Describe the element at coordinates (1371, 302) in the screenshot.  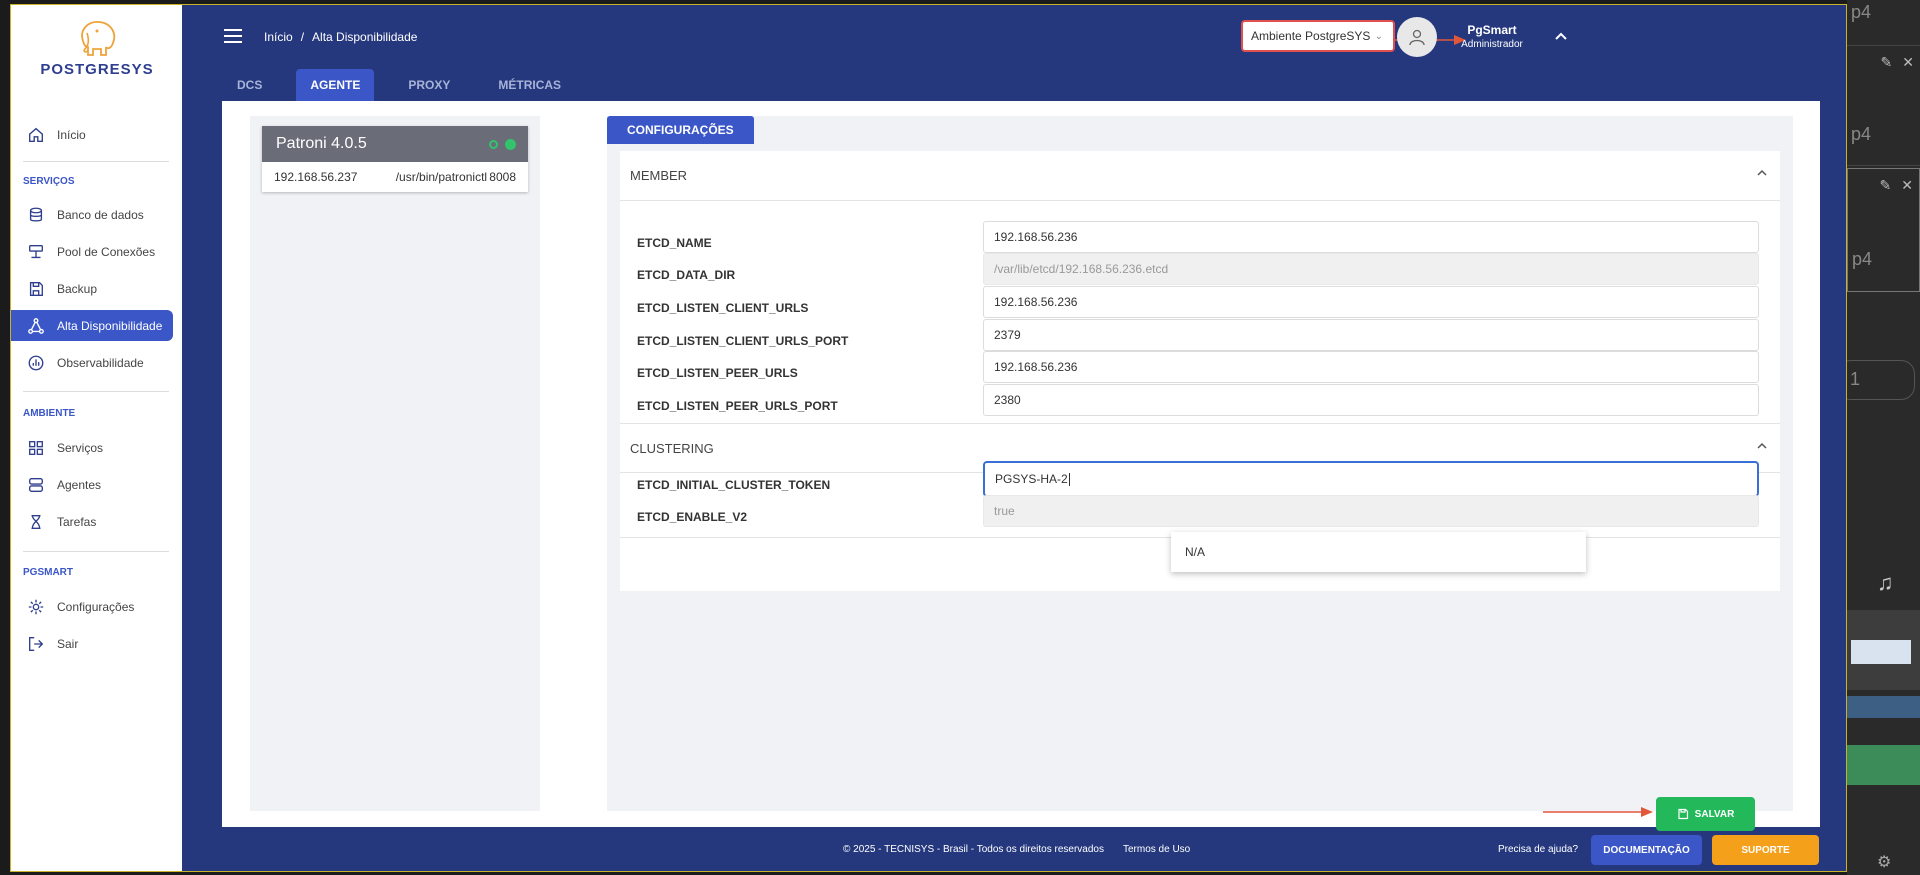
I see `etcd-listen-client-urls-input: 192.168.56.236` at that location.